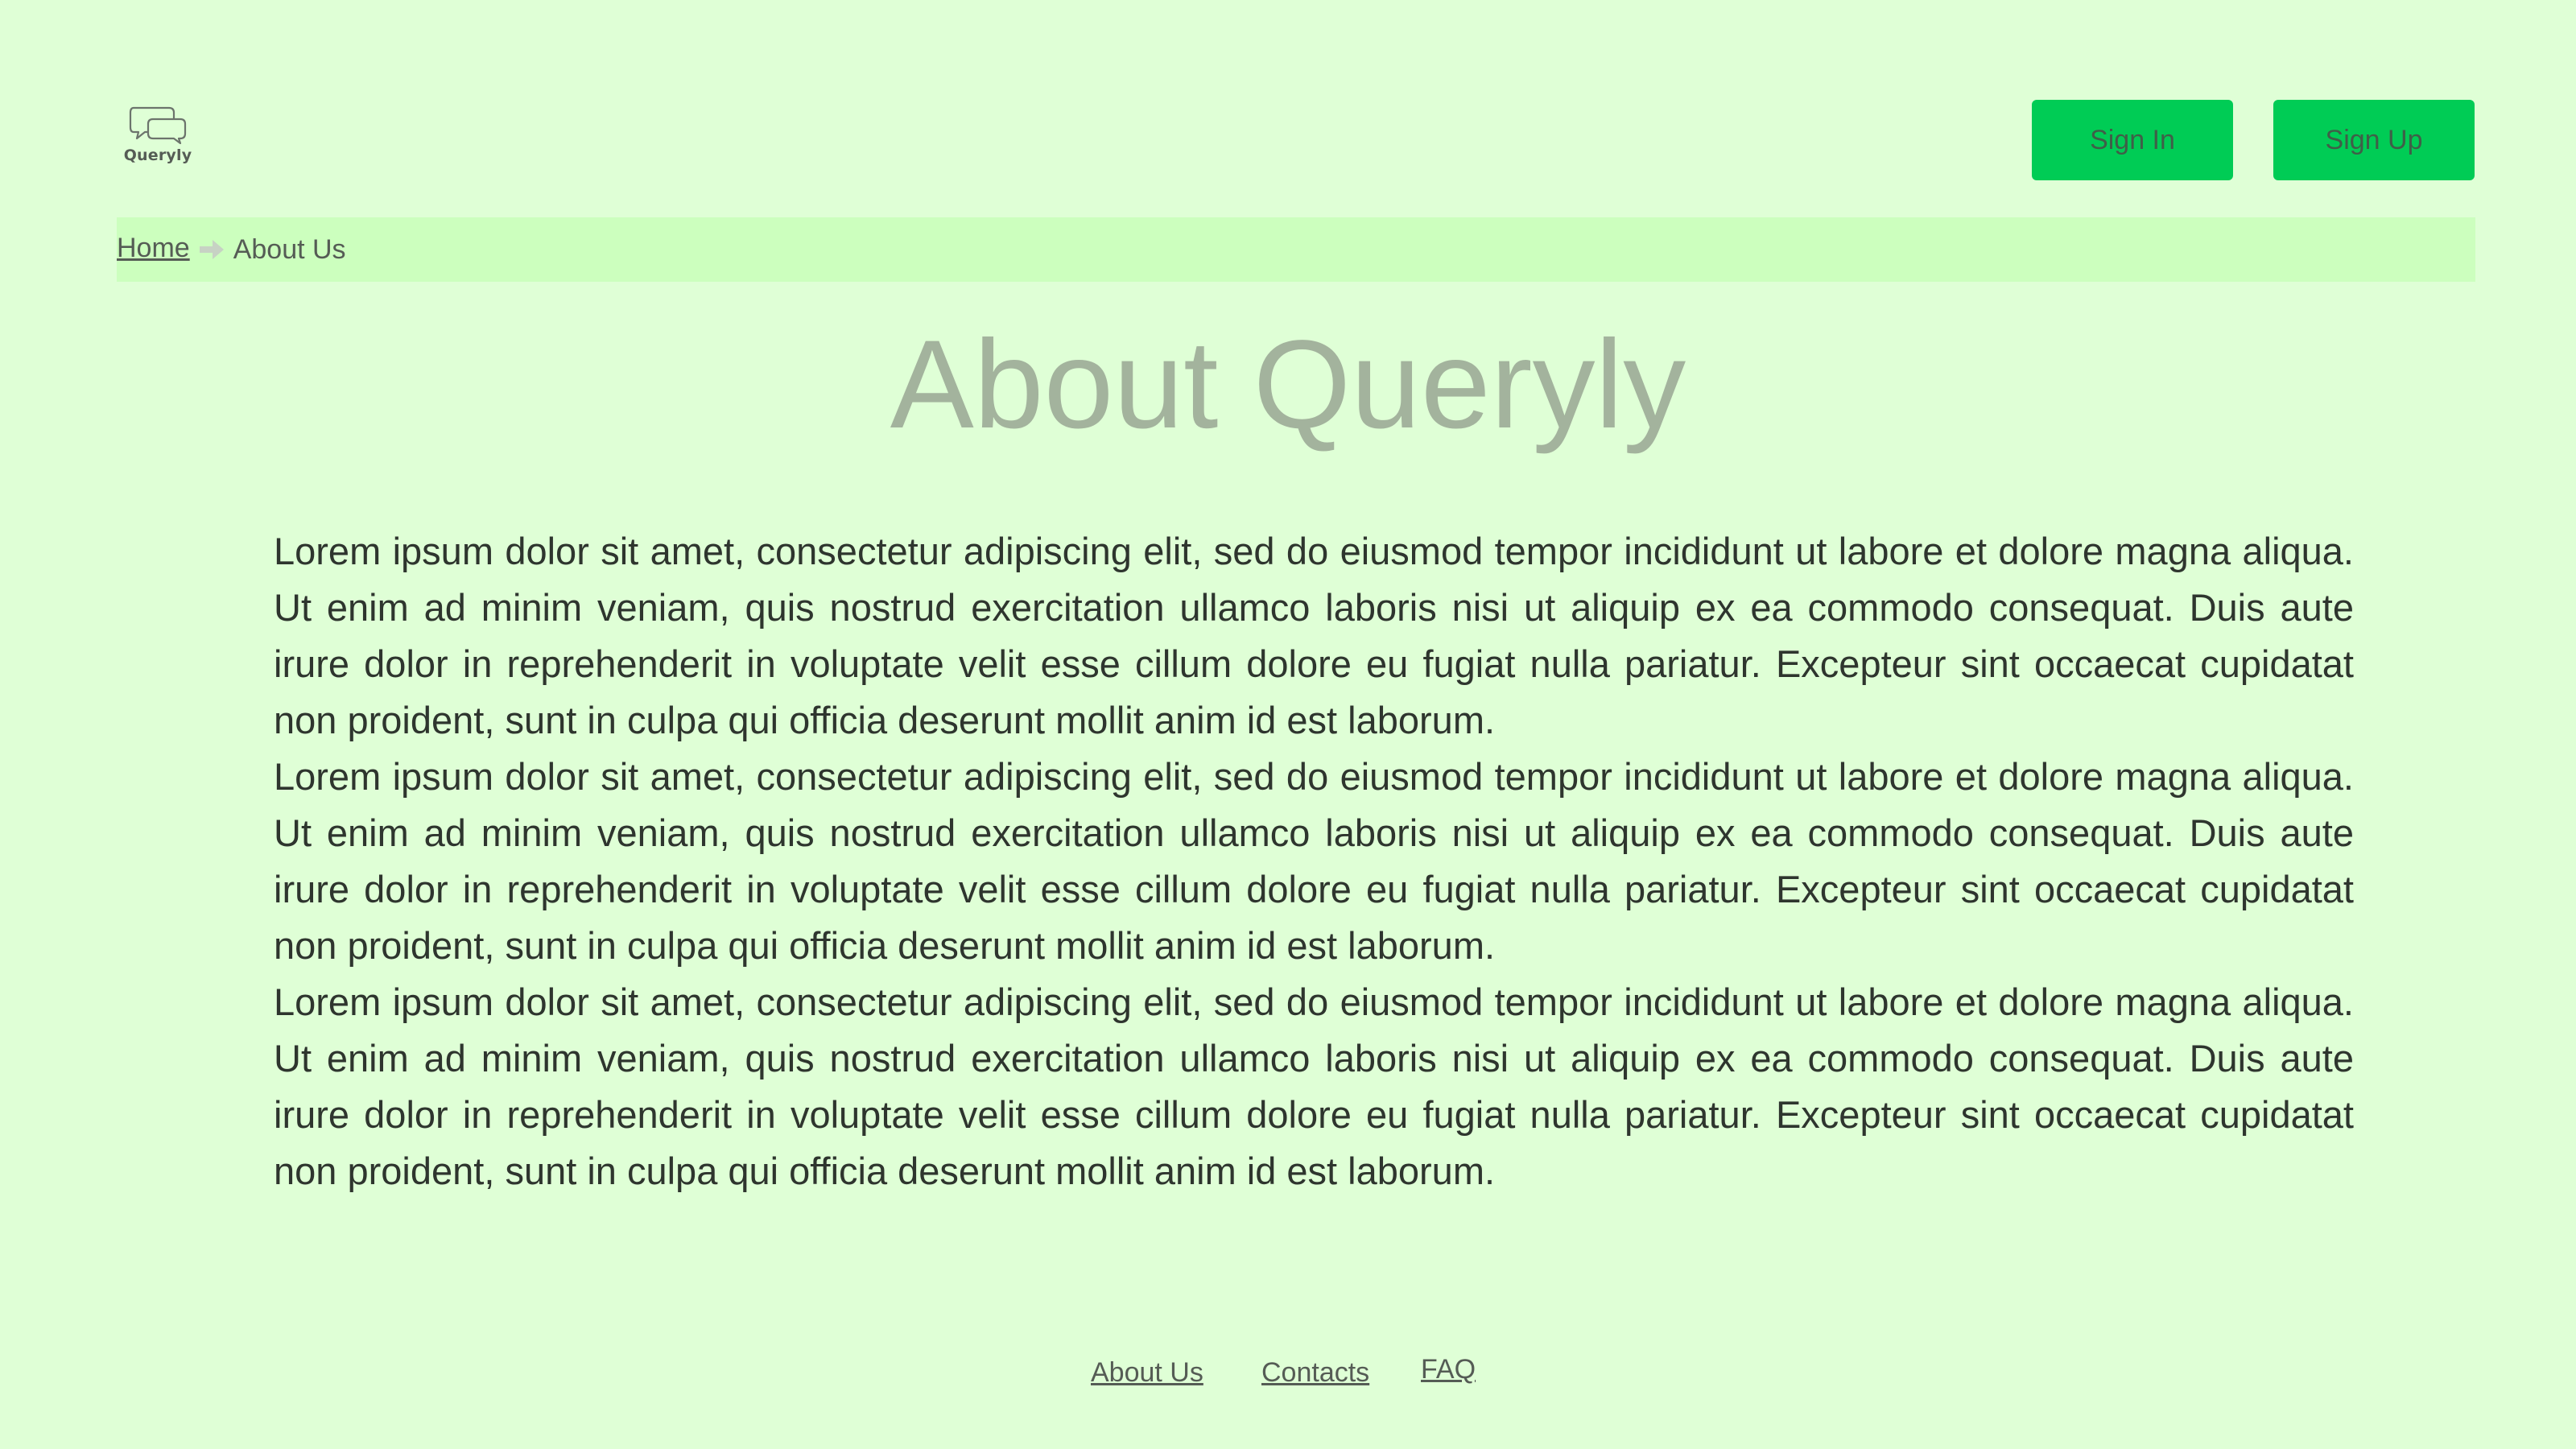 The height and width of the screenshot is (1449, 2576). Describe the element at coordinates (1288, 385) in the screenshot. I see `page-title: About Queryly` at that location.